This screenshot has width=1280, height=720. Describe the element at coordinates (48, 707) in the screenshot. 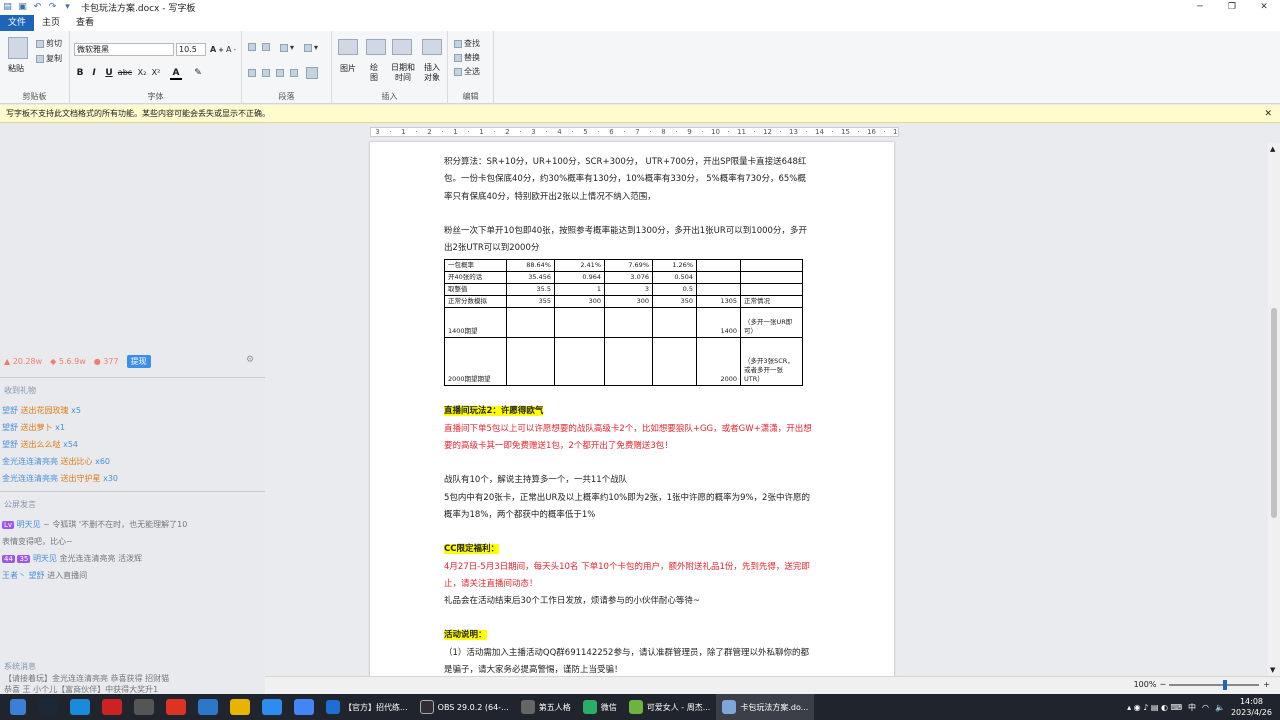

I see `steam-icon` at that location.